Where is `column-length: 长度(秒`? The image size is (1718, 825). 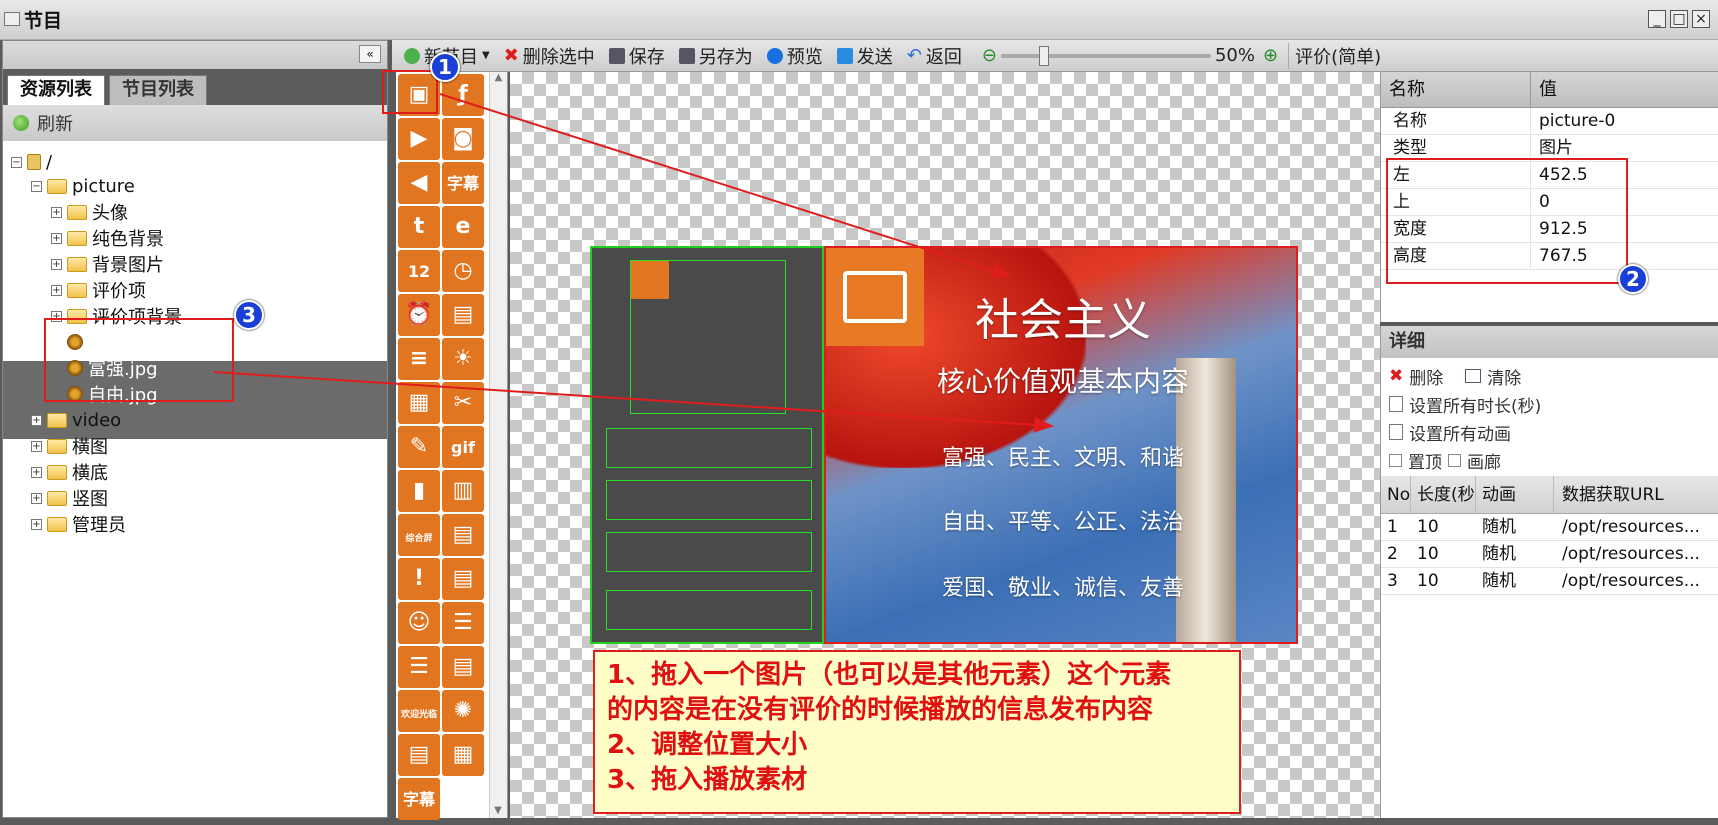
column-length: 长度(秒 is located at coordinates (1443, 494).